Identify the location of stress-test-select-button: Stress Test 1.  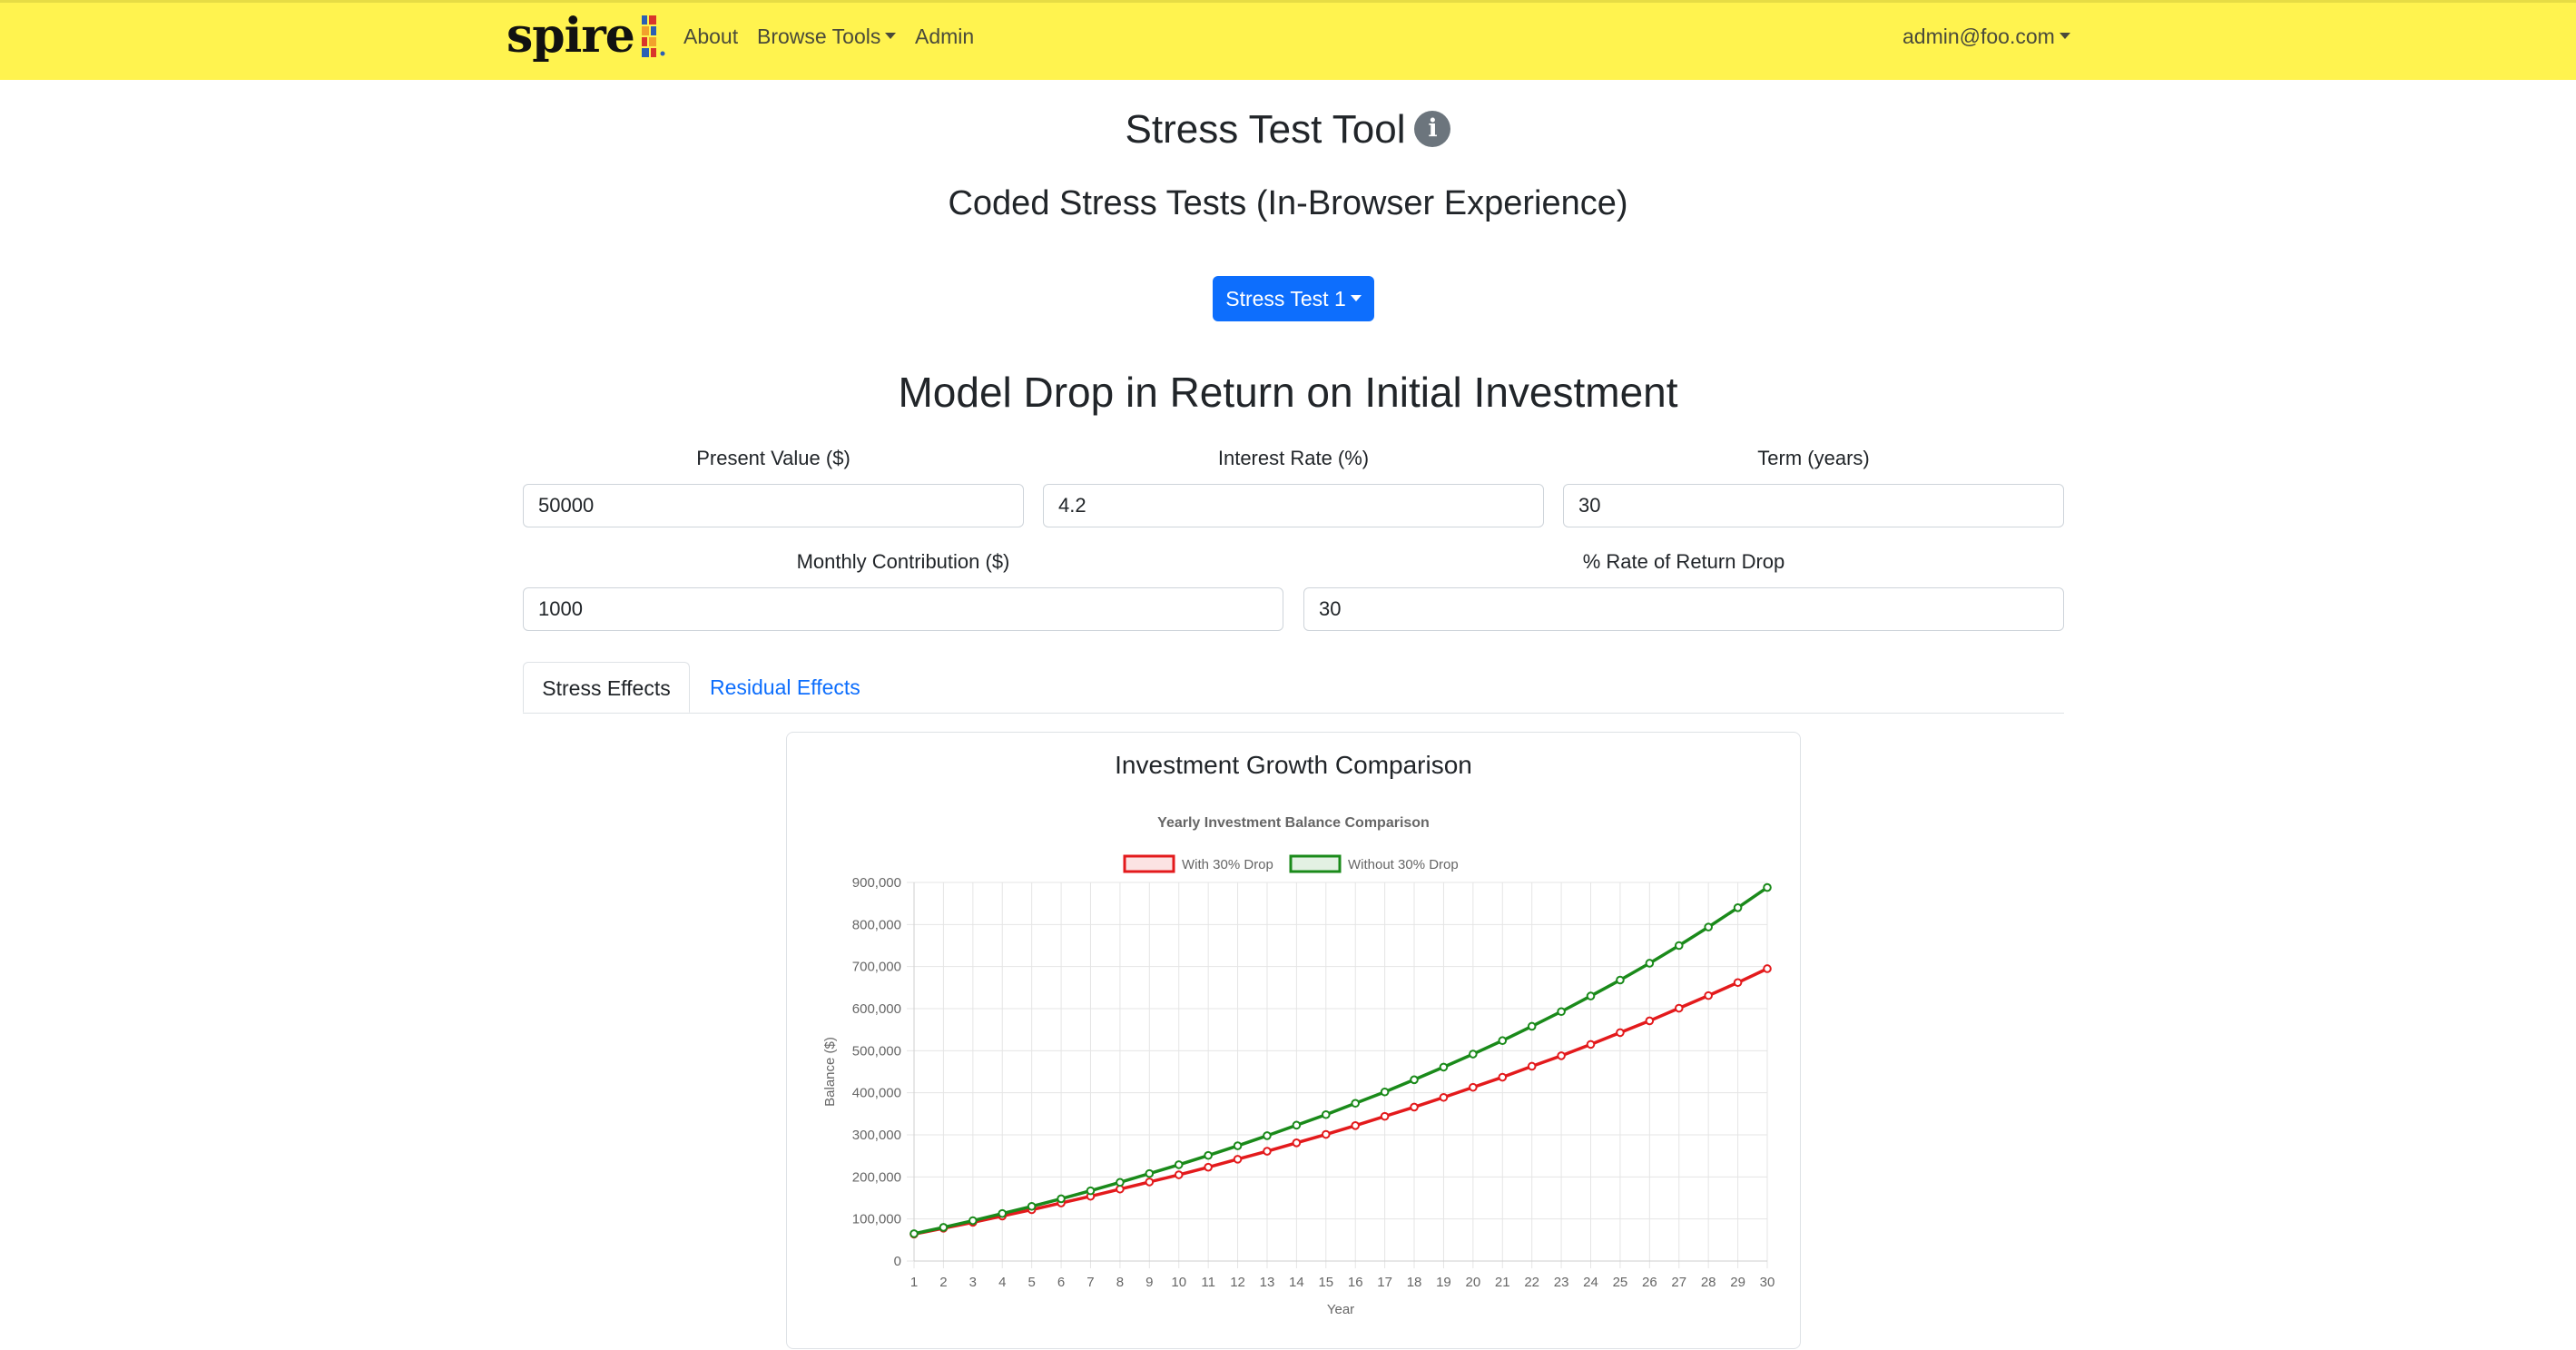
(1293, 298).